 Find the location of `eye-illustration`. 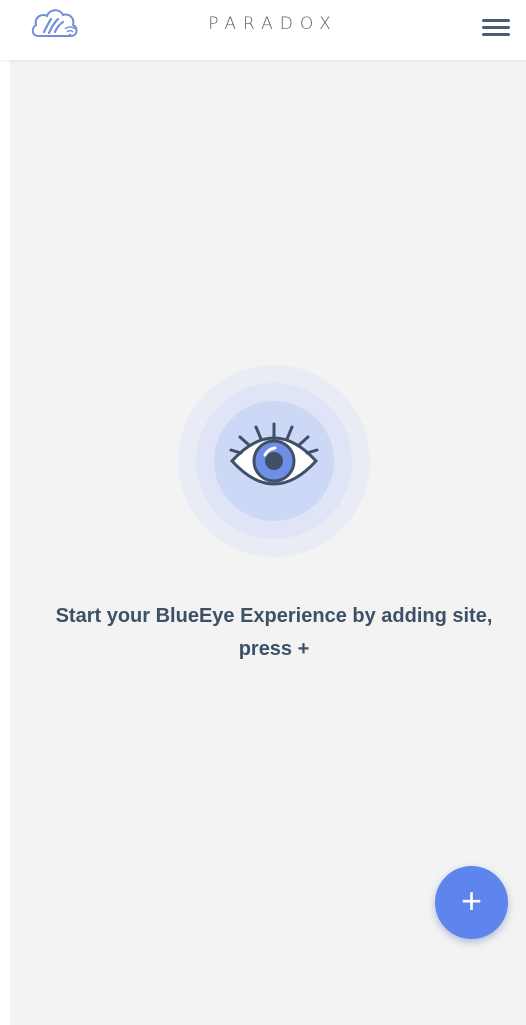

eye-illustration is located at coordinates (274, 461).